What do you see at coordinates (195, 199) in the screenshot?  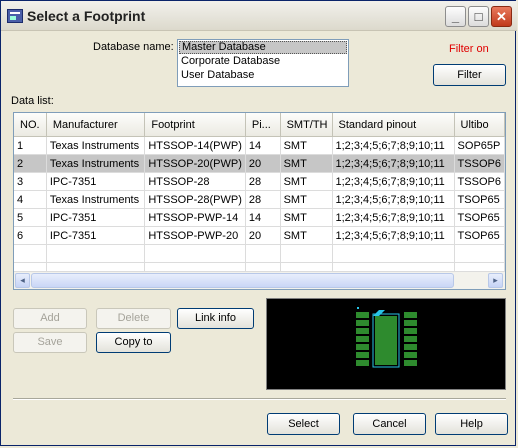 I see `cell-footprint: HTSSOP-28(PWP)` at bounding box center [195, 199].